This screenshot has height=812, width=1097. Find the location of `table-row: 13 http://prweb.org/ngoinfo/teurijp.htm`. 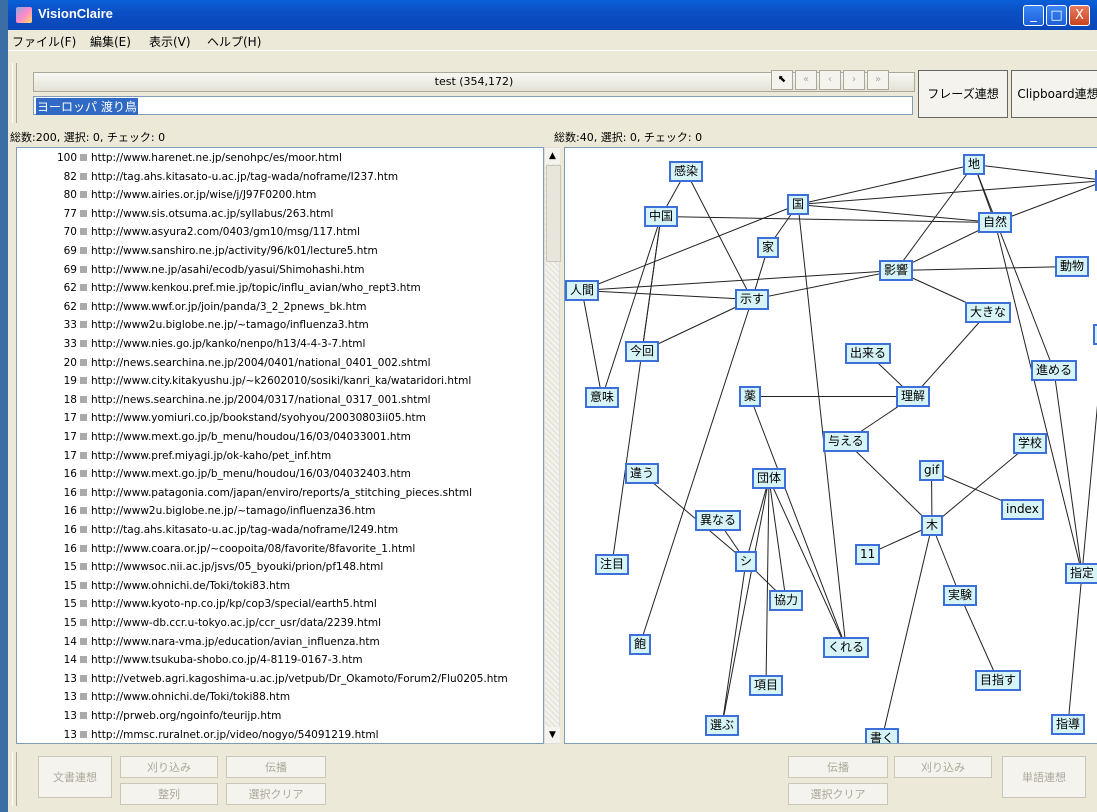

table-row: 13 http://prweb.org/ngoinfo/teurijp.htm is located at coordinates (277, 716).